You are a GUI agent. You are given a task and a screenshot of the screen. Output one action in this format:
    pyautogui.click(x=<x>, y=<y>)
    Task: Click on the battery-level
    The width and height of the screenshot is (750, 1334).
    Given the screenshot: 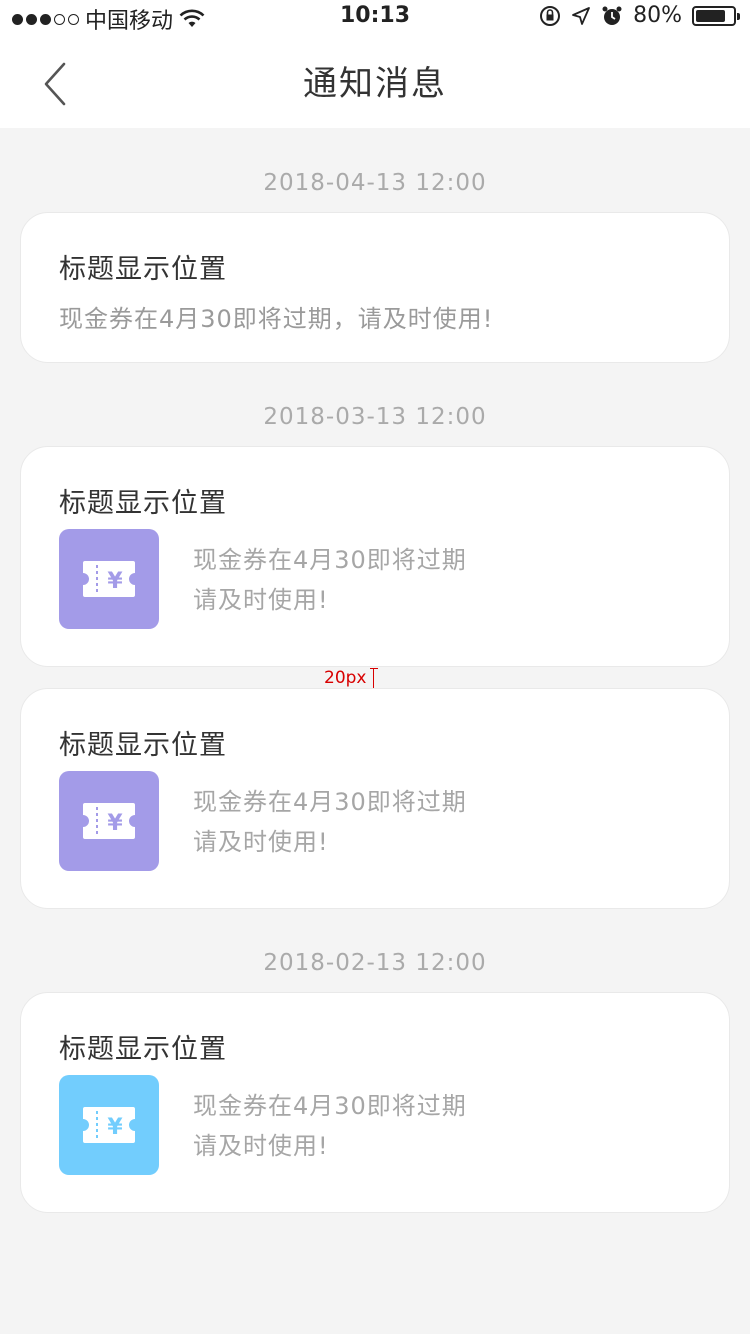 What is the action you would take?
    pyautogui.click(x=710, y=15)
    